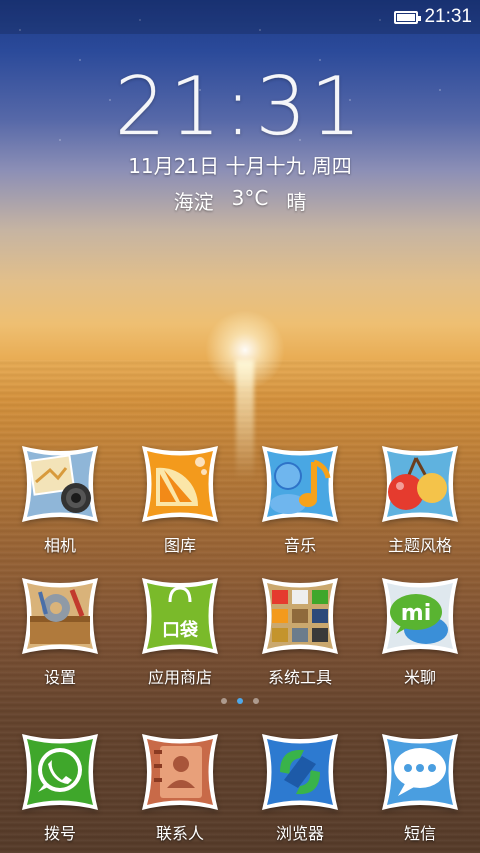 The height and width of the screenshot is (853, 480). What do you see at coordinates (300, 616) in the screenshot?
I see `system-tools-folder-icon` at bounding box center [300, 616].